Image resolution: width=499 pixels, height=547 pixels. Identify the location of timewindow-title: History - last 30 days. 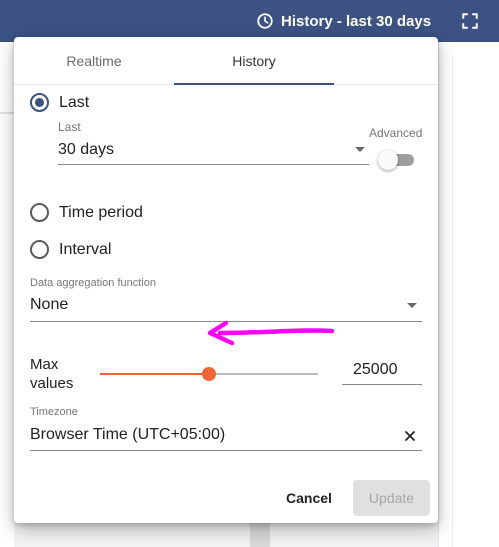
(356, 21).